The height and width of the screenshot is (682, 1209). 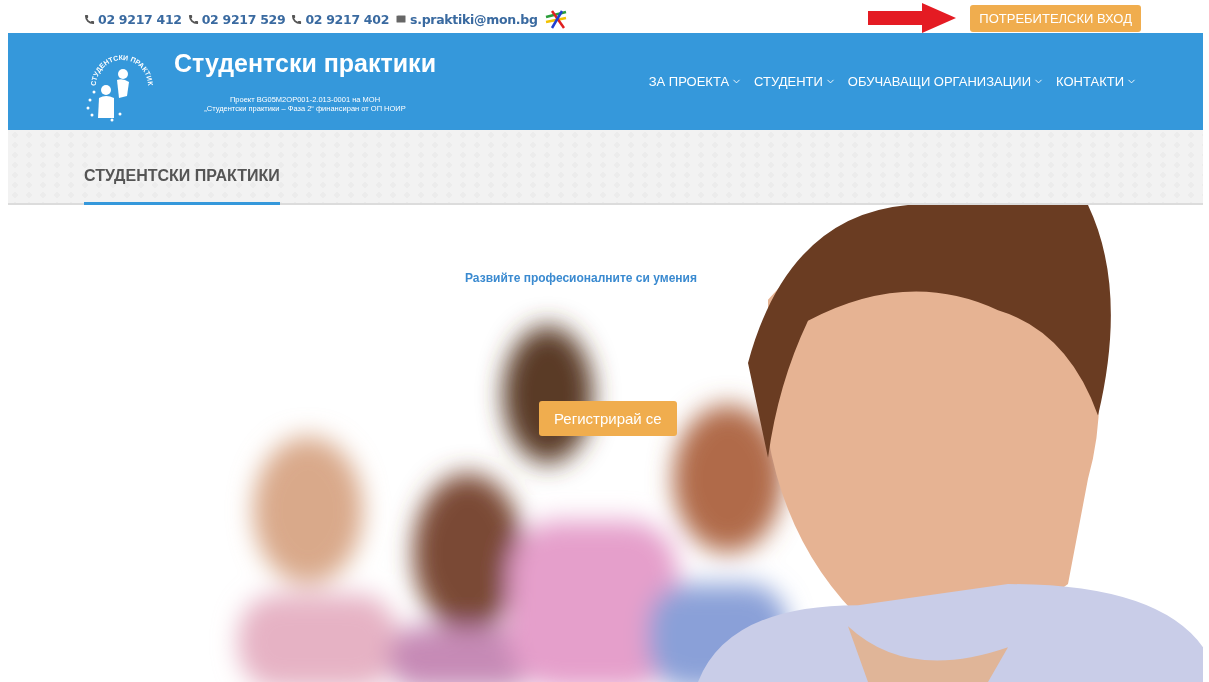 What do you see at coordinates (340, 19) in the screenshot?
I see `phone-link: 02 9217 402` at bounding box center [340, 19].